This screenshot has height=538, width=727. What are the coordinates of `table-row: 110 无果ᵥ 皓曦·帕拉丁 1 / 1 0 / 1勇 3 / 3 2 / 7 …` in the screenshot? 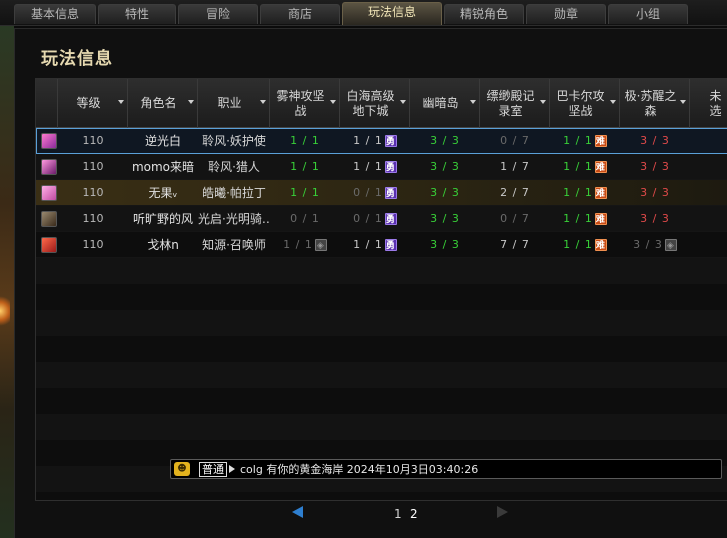 It's located at (381, 193).